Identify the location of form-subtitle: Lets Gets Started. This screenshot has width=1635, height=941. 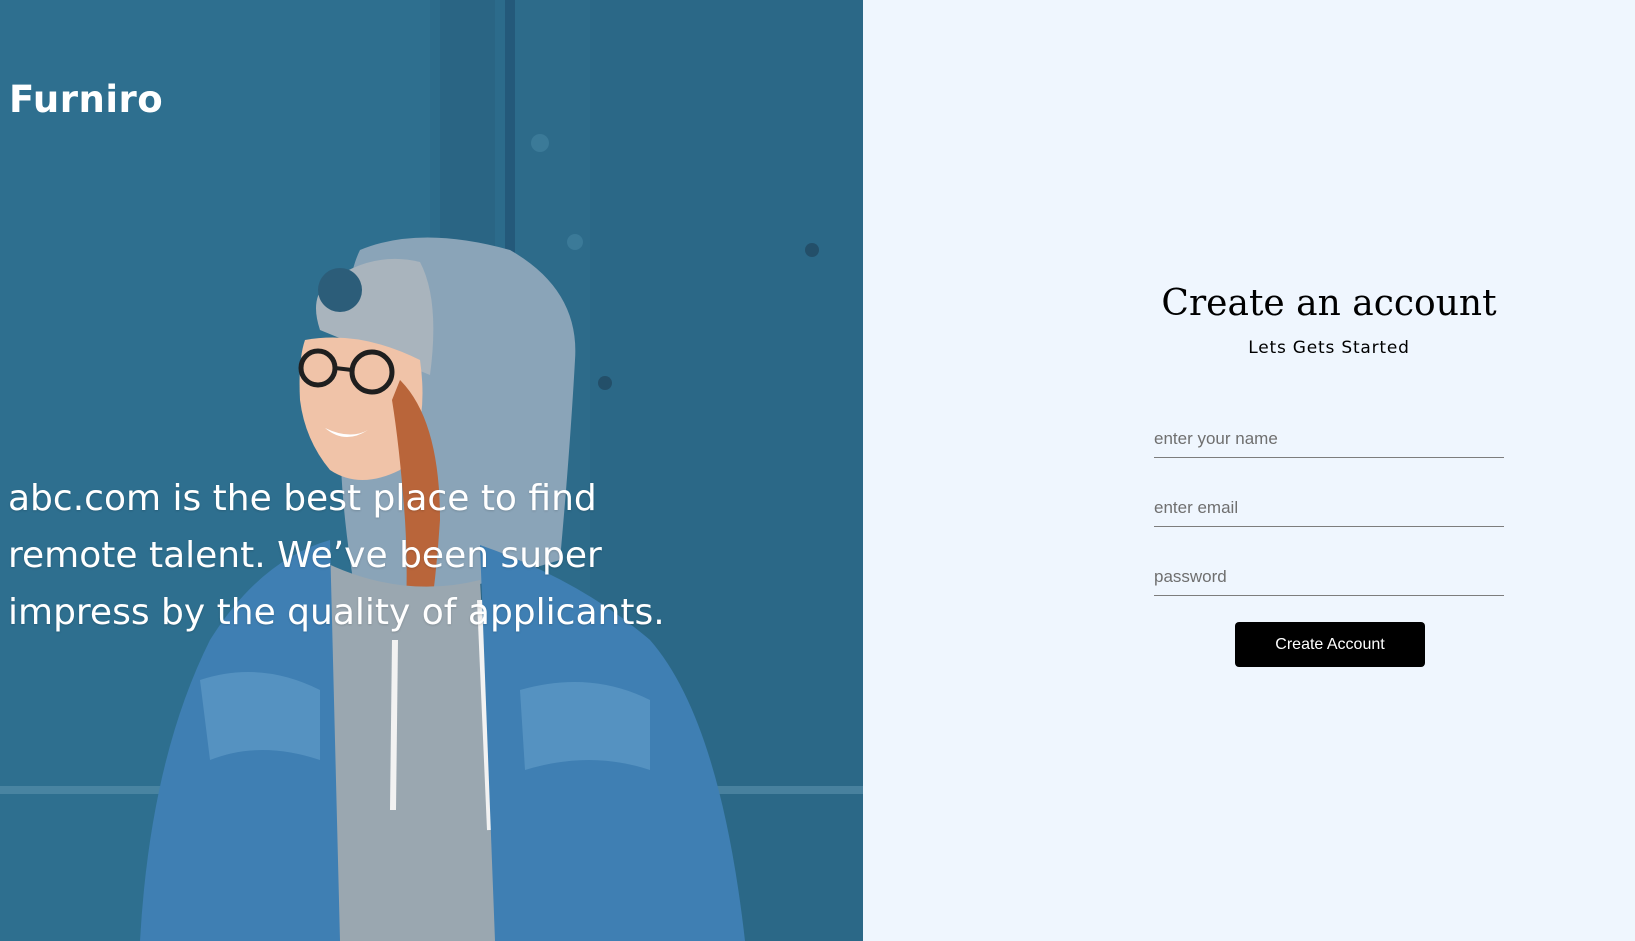
(1329, 348).